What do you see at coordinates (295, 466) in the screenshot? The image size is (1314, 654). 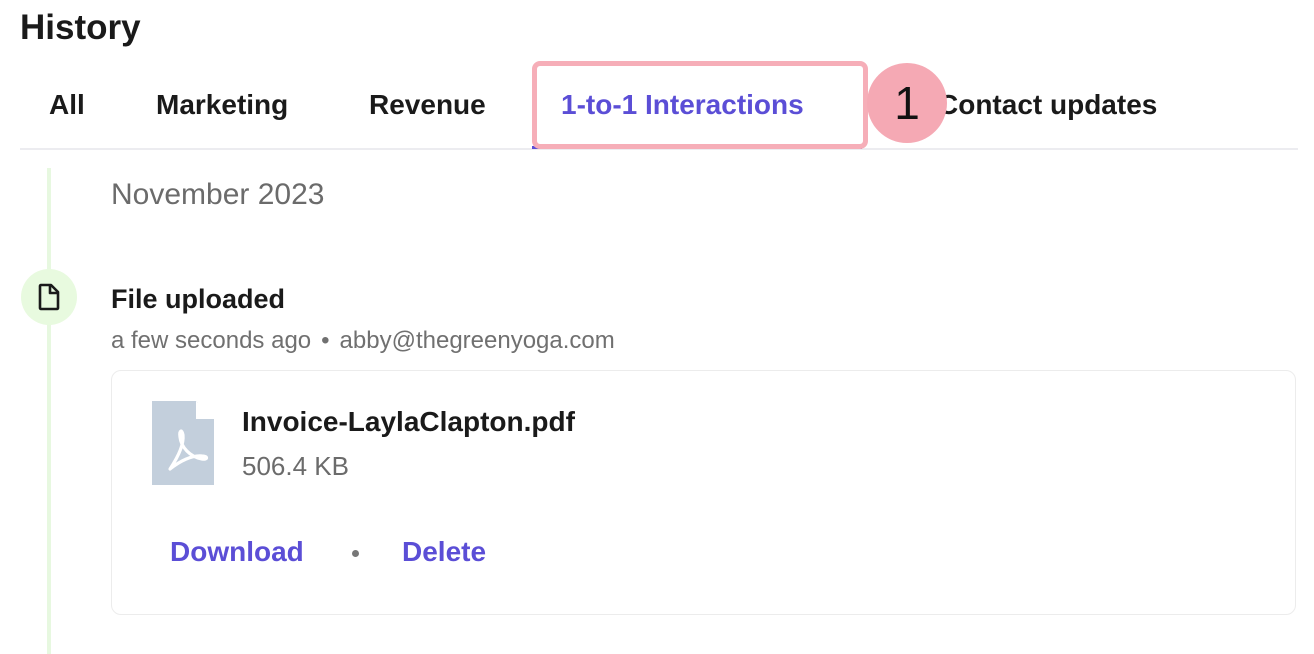 I see `file-size: 506.4 KB` at bounding box center [295, 466].